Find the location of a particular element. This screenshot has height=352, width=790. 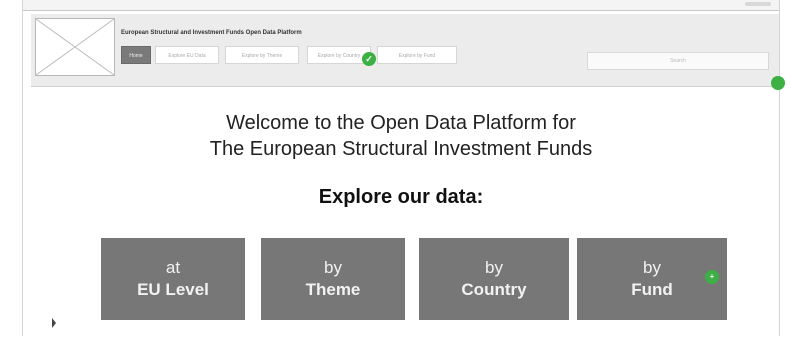

welcome-line-2: The European Structural Investment Funds is located at coordinates (401, 149).